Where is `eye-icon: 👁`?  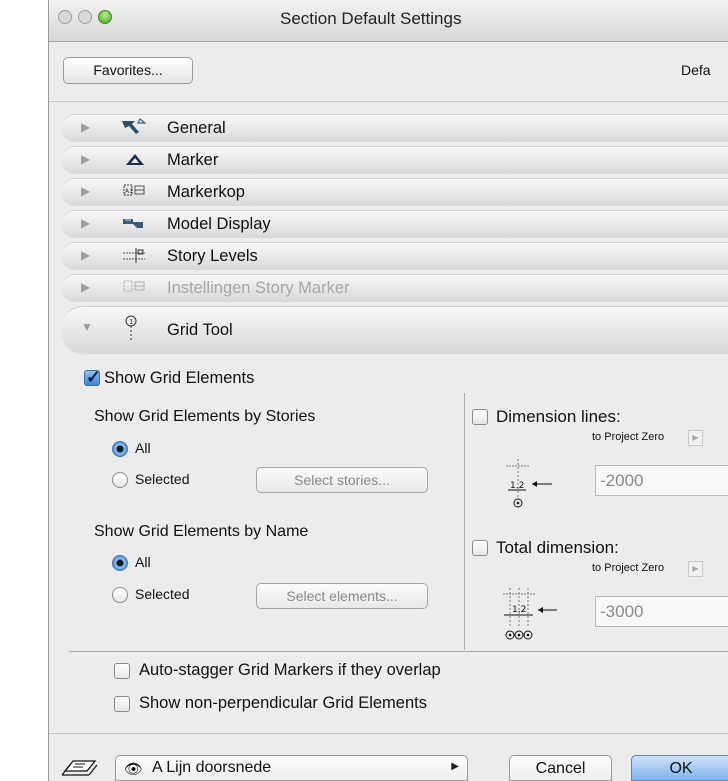
eye-icon: 👁 is located at coordinates (134, 769).